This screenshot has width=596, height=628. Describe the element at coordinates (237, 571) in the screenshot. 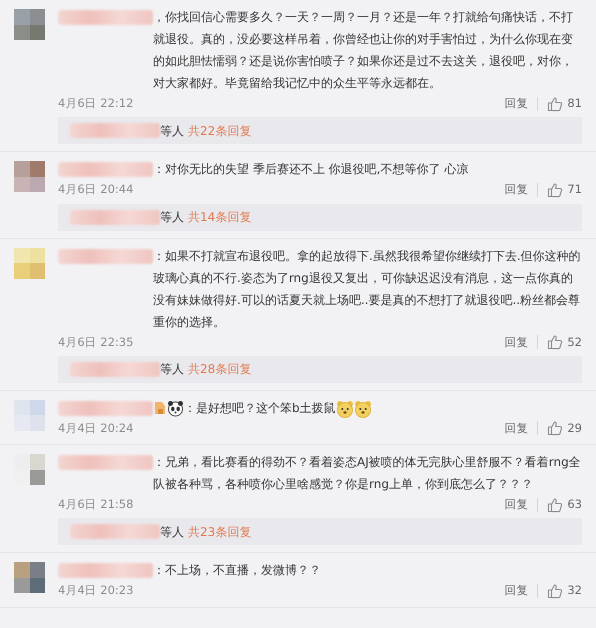

I see `comment-text: ：不上场，不直播，发微博？？` at that location.